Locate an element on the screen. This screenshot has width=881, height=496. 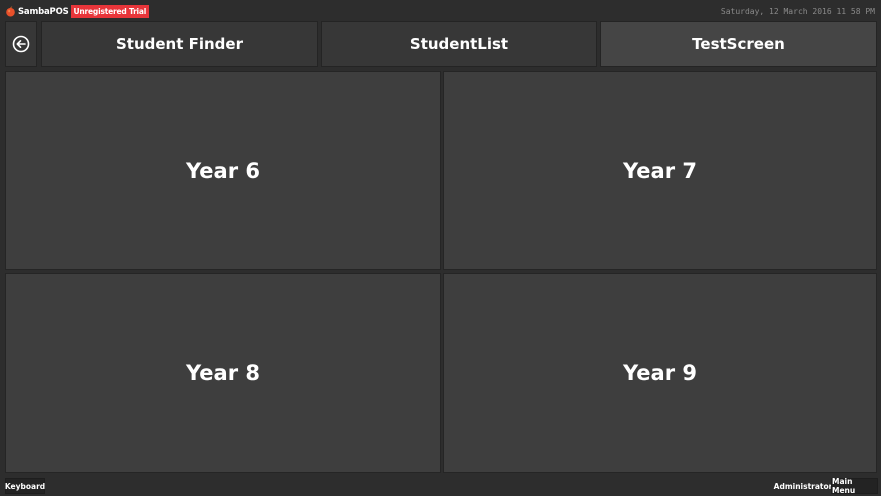
tab-testscreen: TestScreen is located at coordinates (738, 44).